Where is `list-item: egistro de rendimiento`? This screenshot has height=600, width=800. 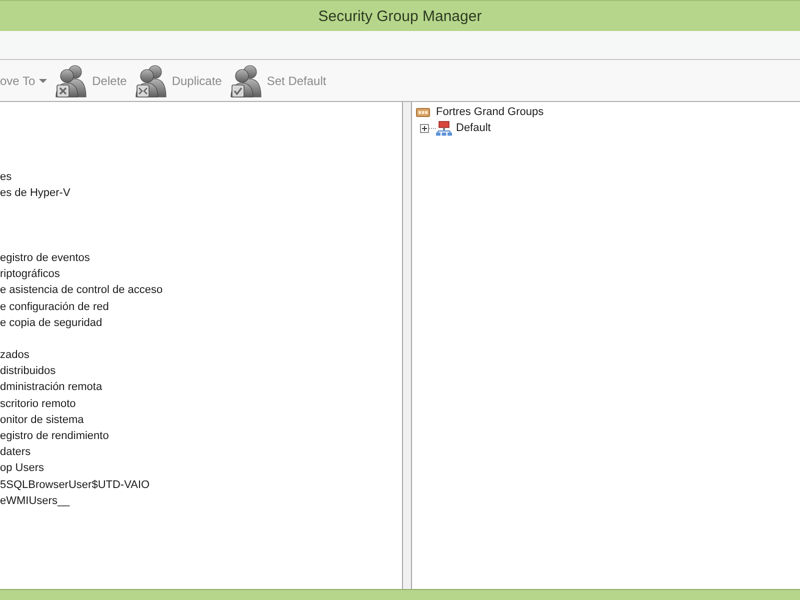
list-item: egistro de rendimiento is located at coordinates (54, 436).